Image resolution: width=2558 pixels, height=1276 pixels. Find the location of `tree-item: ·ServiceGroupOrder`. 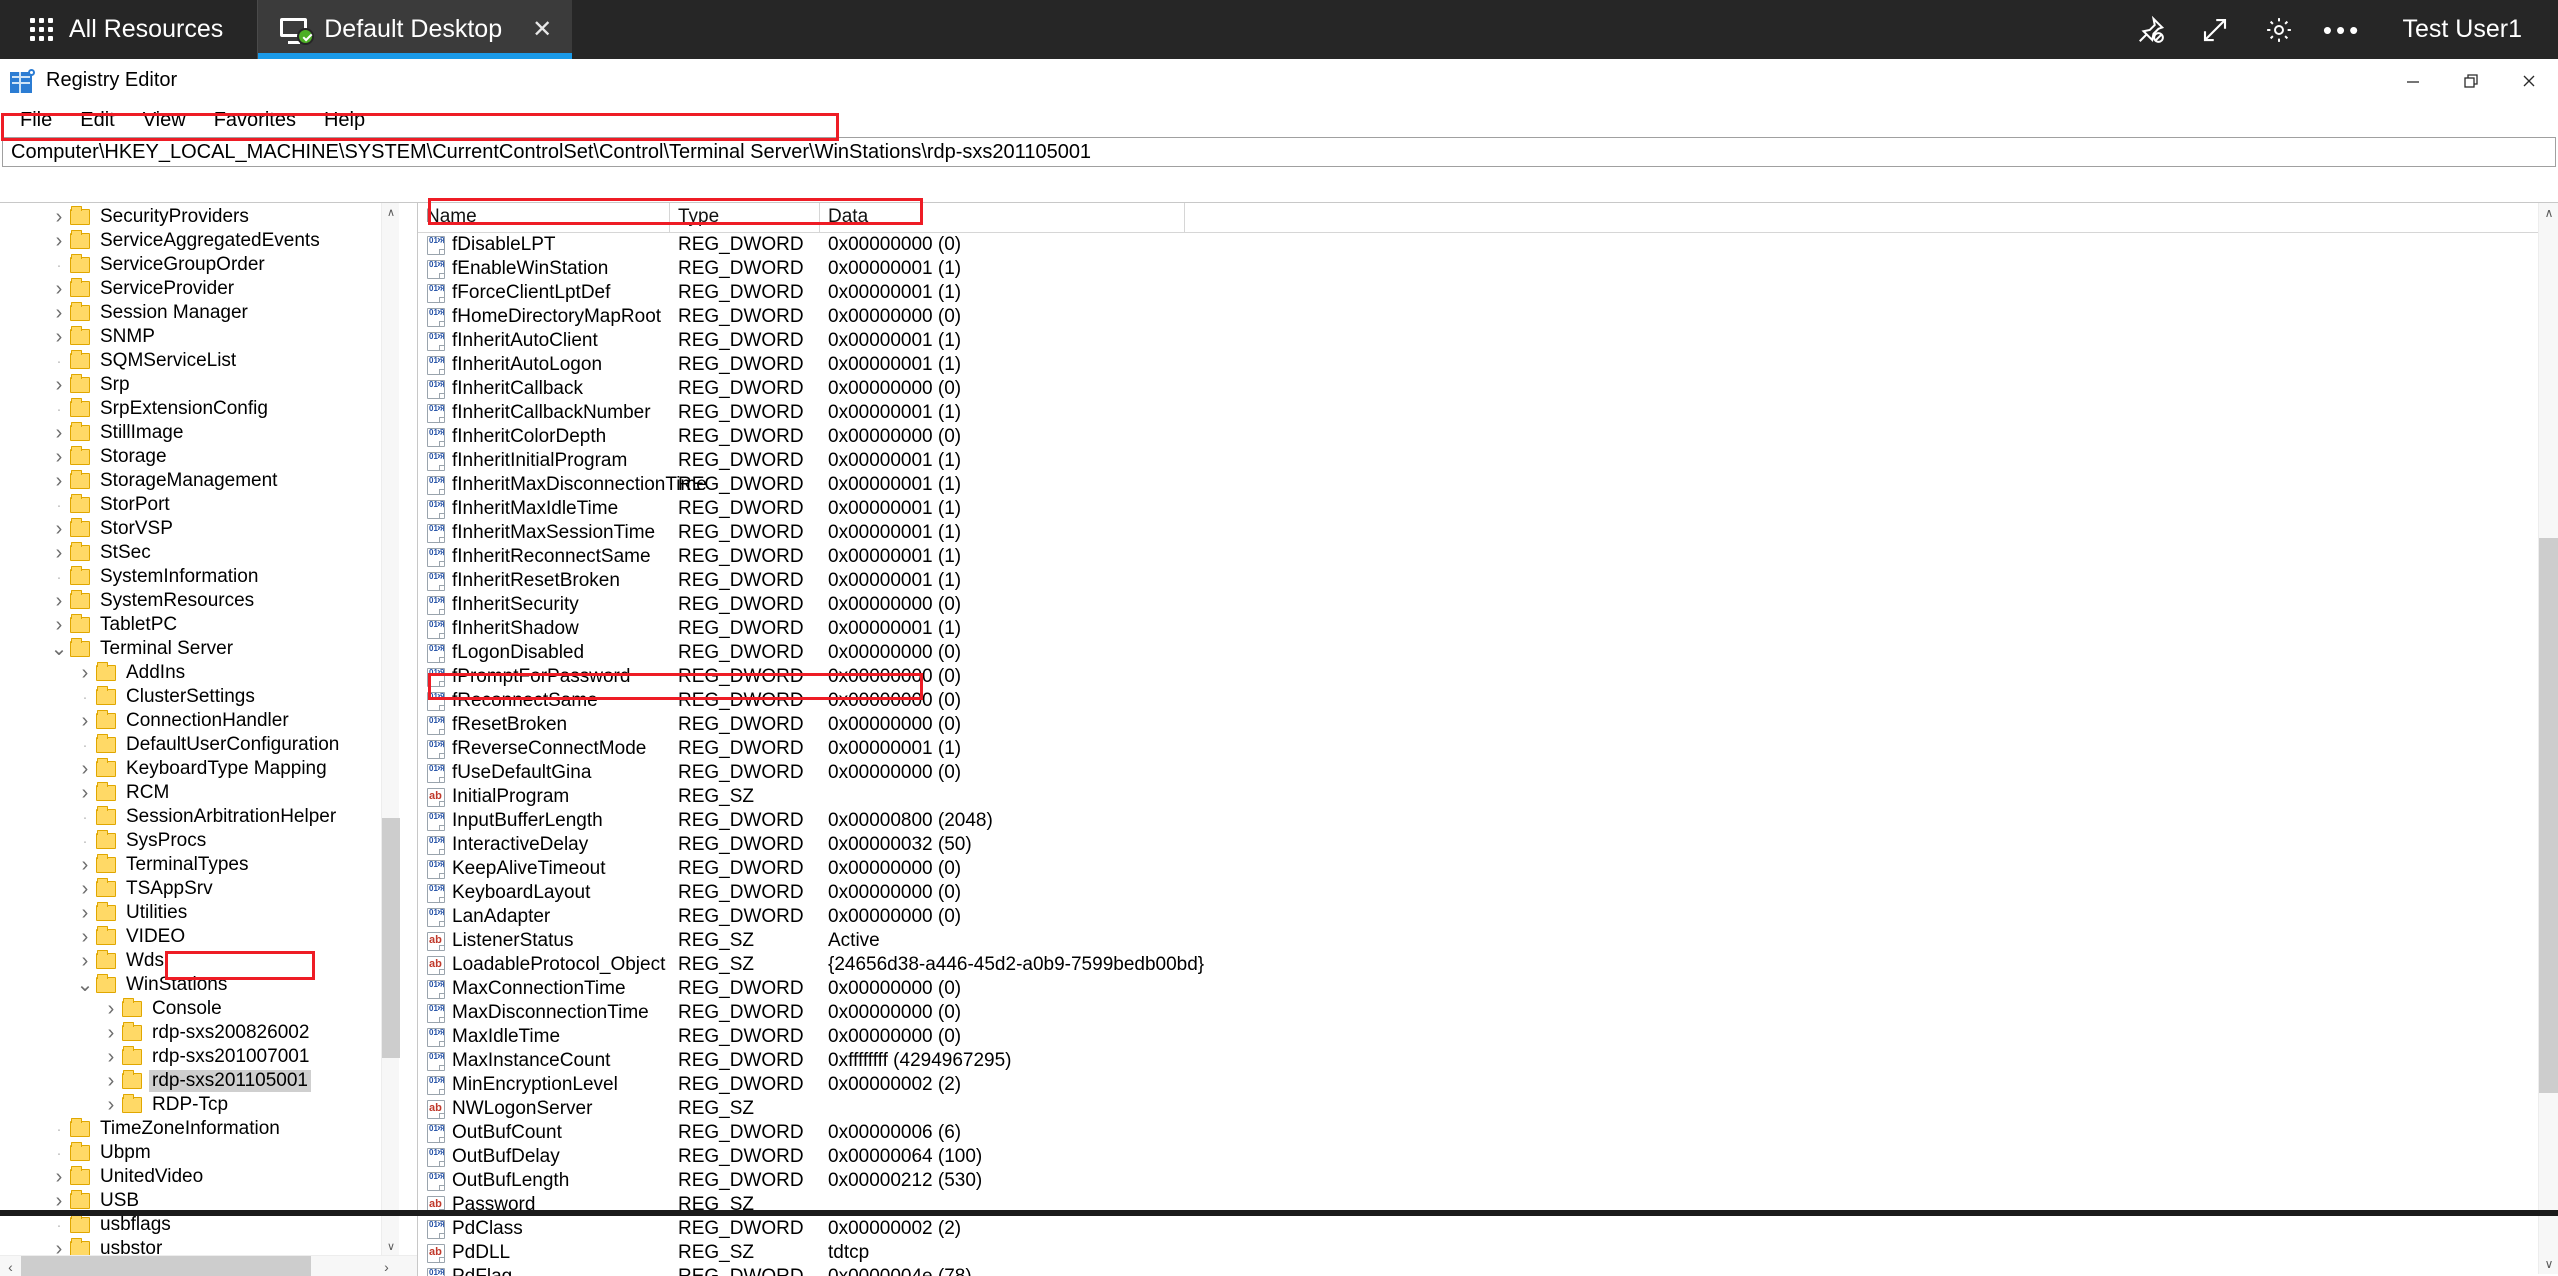

tree-item: ·ServiceGroupOrder is located at coordinates (200, 265).